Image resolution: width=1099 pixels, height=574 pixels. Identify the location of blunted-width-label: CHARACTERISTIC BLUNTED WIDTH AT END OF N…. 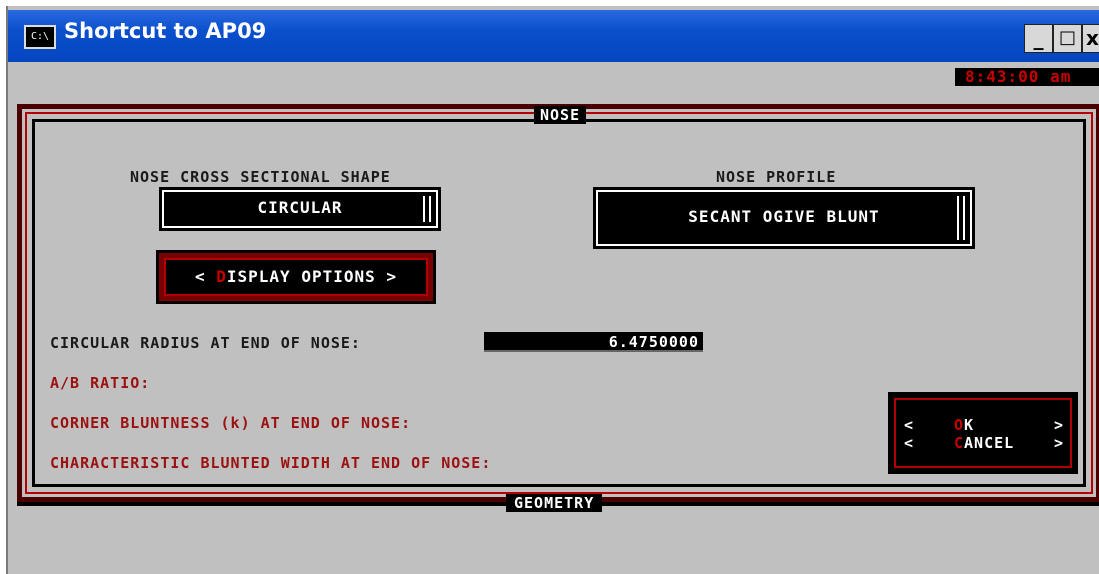
(271, 463).